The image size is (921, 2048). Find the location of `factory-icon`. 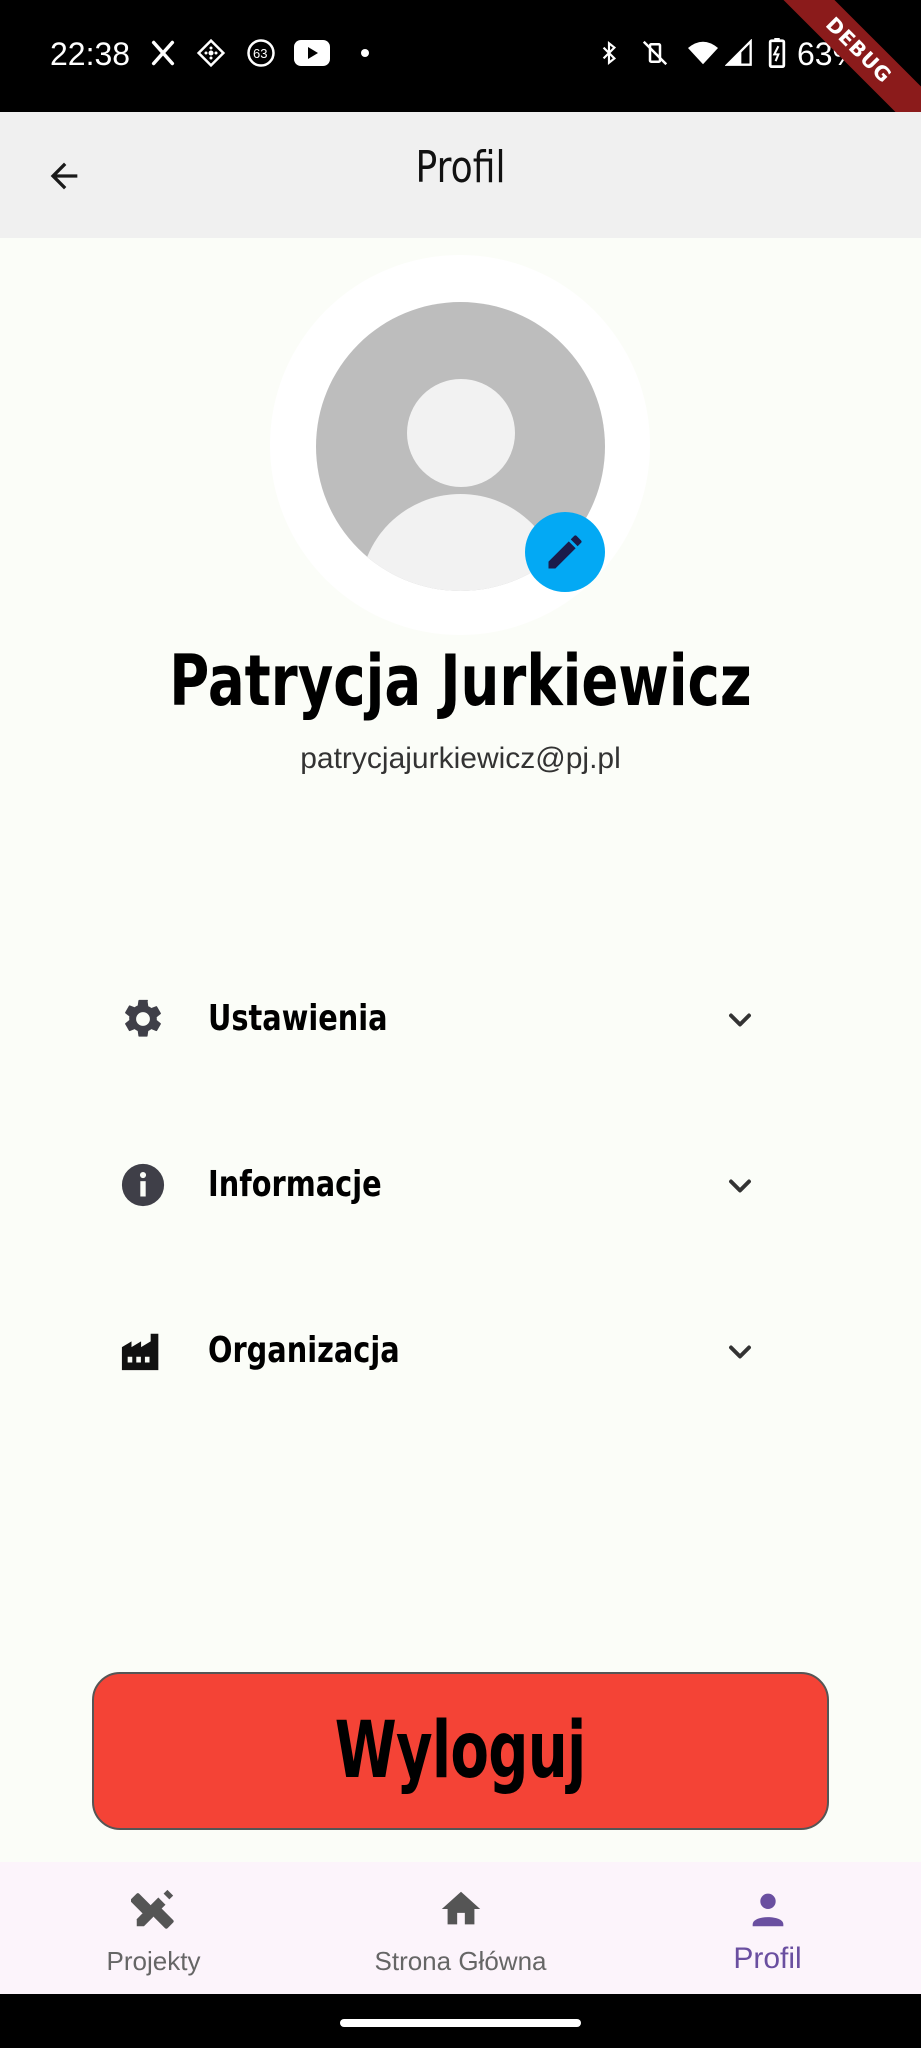

factory-icon is located at coordinates (143, 1351).